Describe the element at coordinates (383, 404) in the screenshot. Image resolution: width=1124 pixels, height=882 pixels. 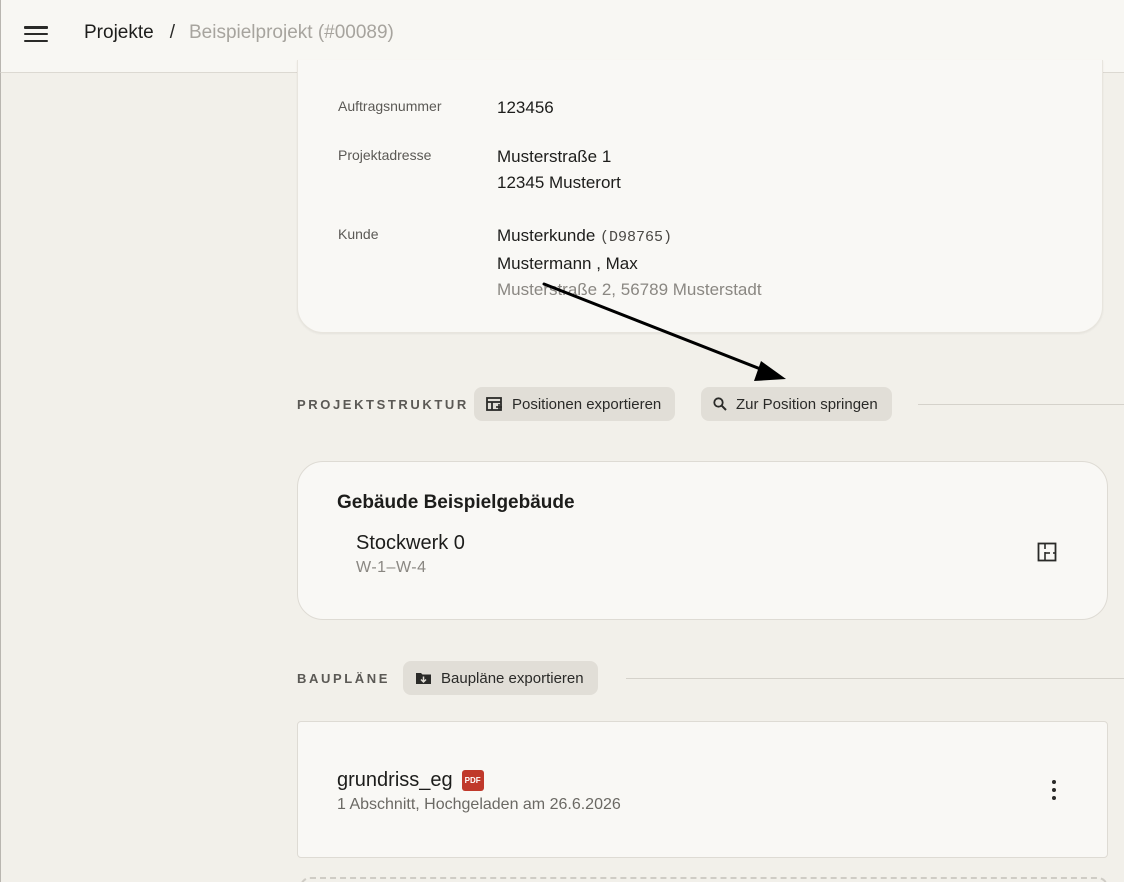
I see `project-structure-heading: PROJEKTSTRUKTUR` at that location.